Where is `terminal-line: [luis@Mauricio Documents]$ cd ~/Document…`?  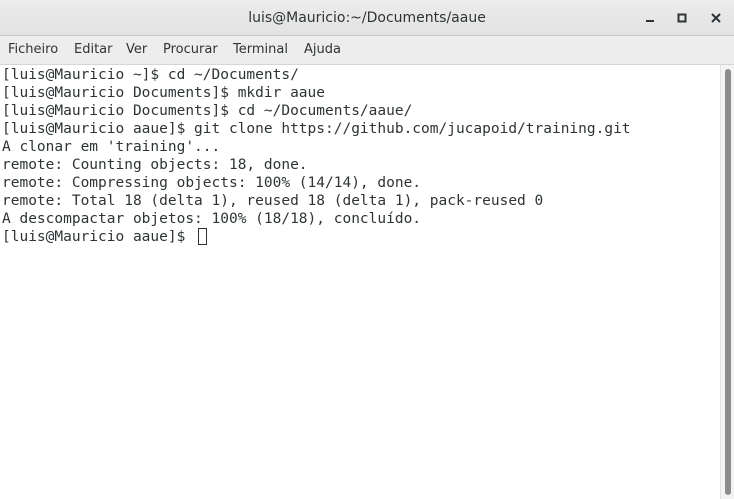 terminal-line: [luis@Mauricio Documents]$ cd ~/Document… is located at coordinates (207, 111).